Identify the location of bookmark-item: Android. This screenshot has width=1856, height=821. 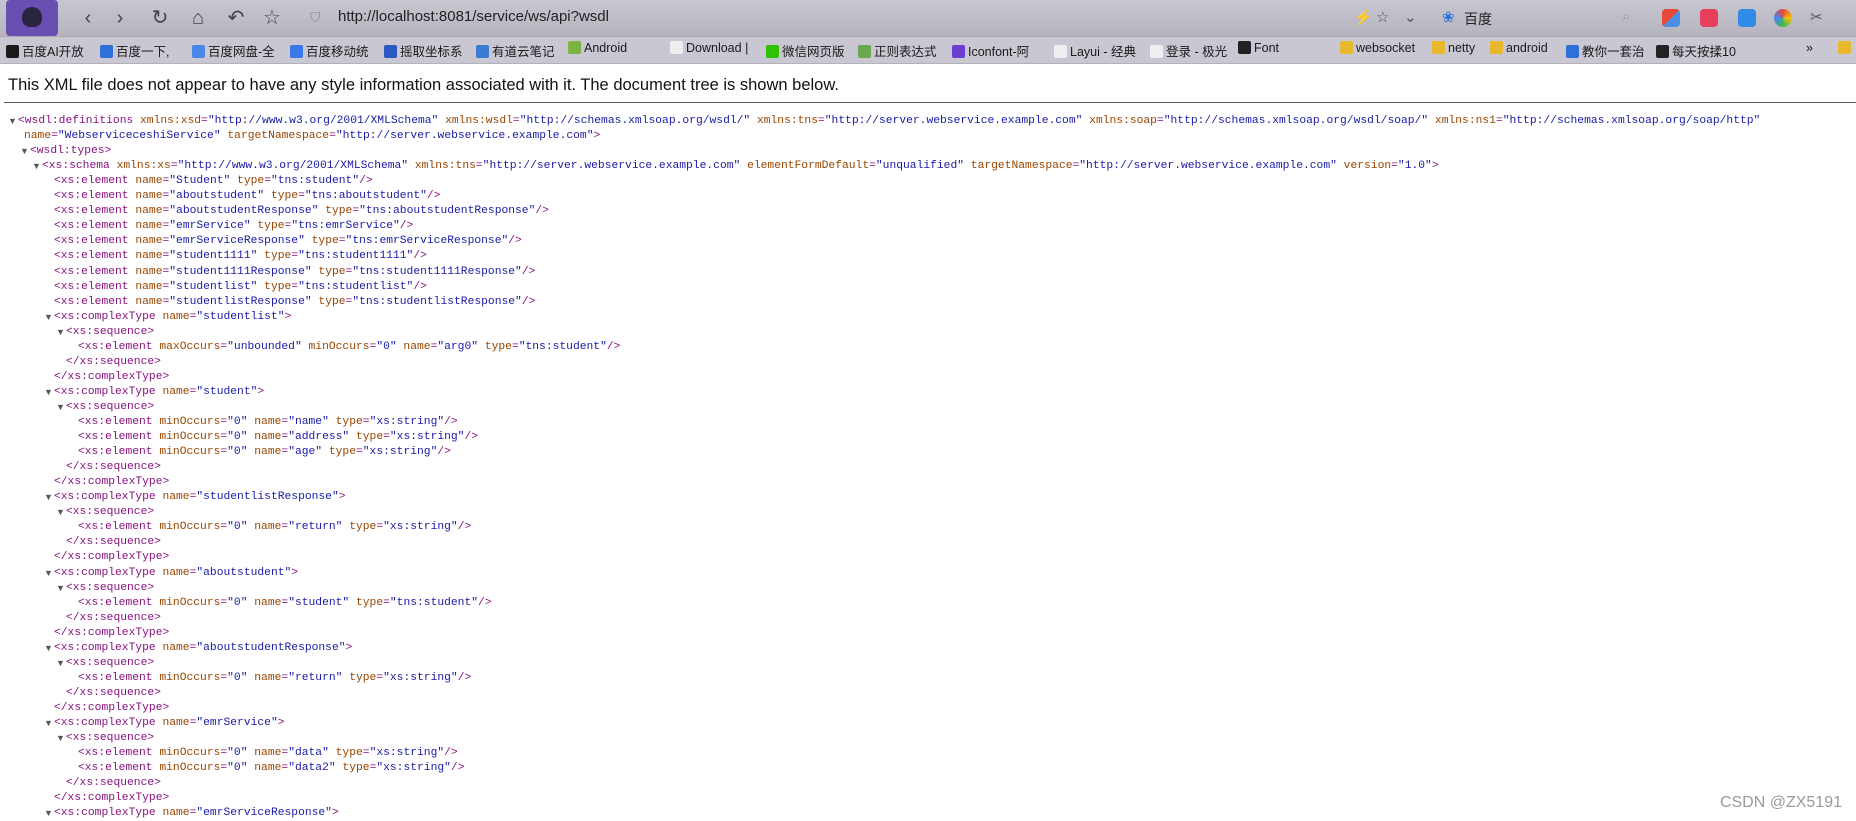
(597, 50).